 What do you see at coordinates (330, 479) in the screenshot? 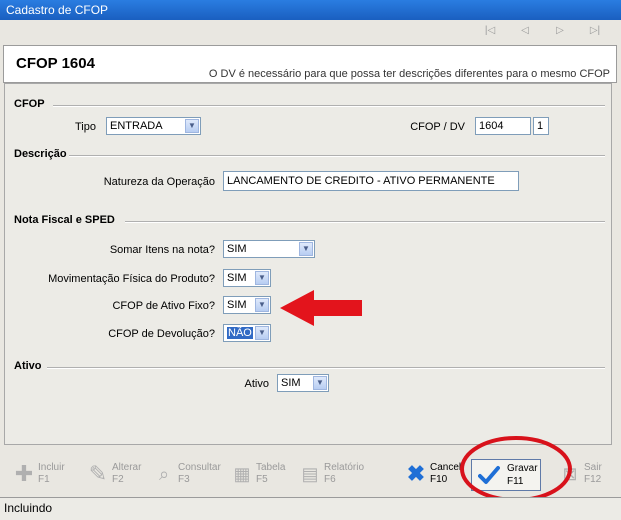
I see `relatorio-shortcut: F6` at bounding box center [330, 479].